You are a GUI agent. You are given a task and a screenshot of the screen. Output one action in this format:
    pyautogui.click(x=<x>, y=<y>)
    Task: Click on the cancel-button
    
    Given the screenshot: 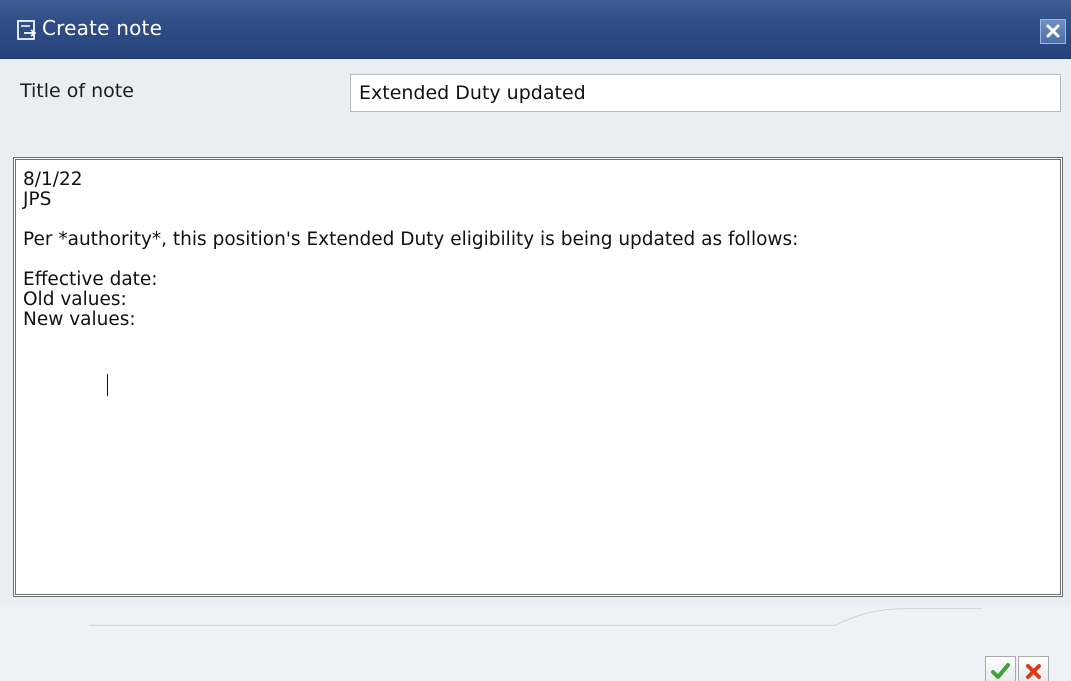 What is the action you would take?
    pyautogui.click(x=1033, y=668)
    